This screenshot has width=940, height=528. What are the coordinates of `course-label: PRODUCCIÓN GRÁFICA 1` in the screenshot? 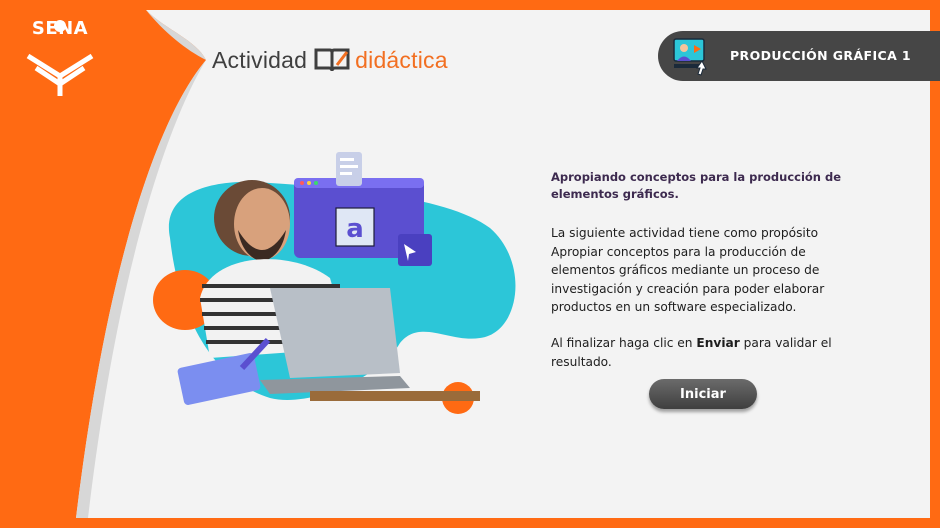 It's located at (821, 55).